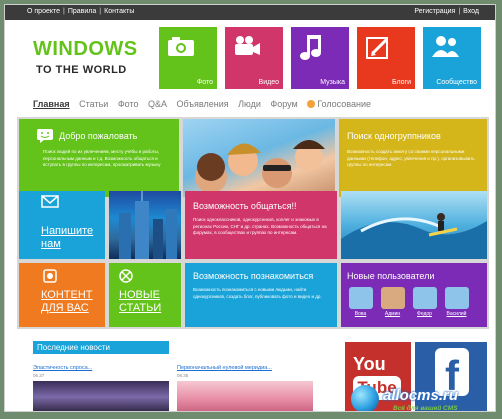  Describe the element at coordinates (253, 276) in the screenshot. I see `meet-title: Возможность познакомиться` at that location.